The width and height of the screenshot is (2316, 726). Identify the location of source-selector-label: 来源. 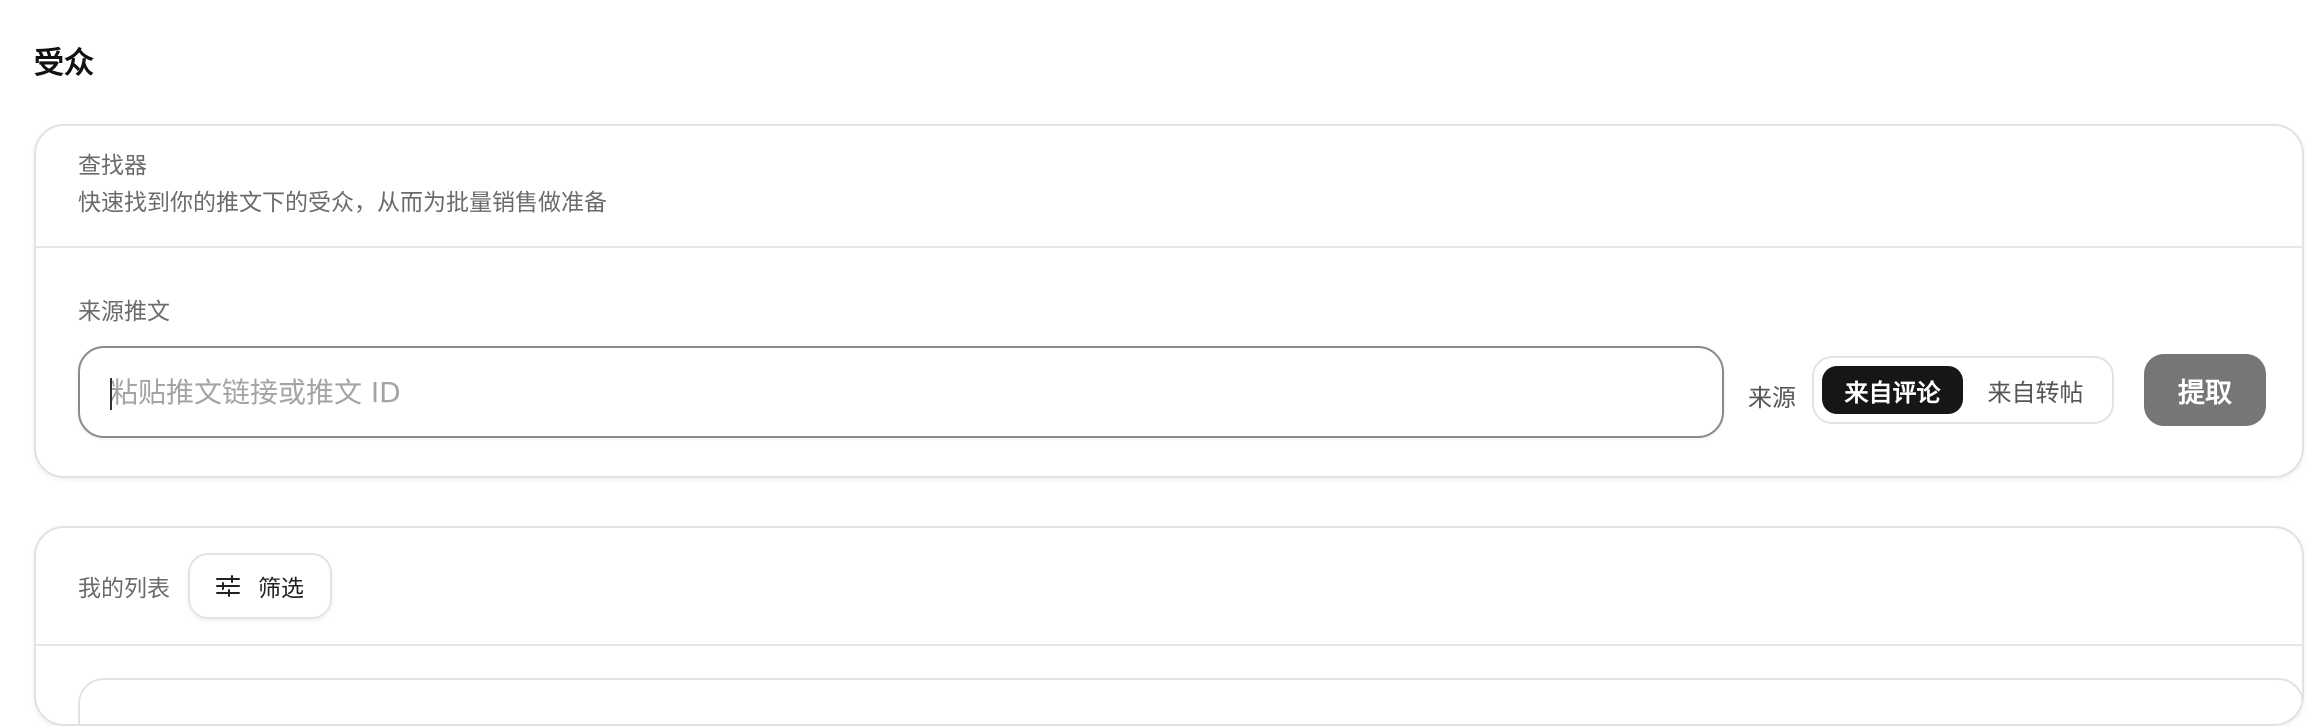
(1772, 398).